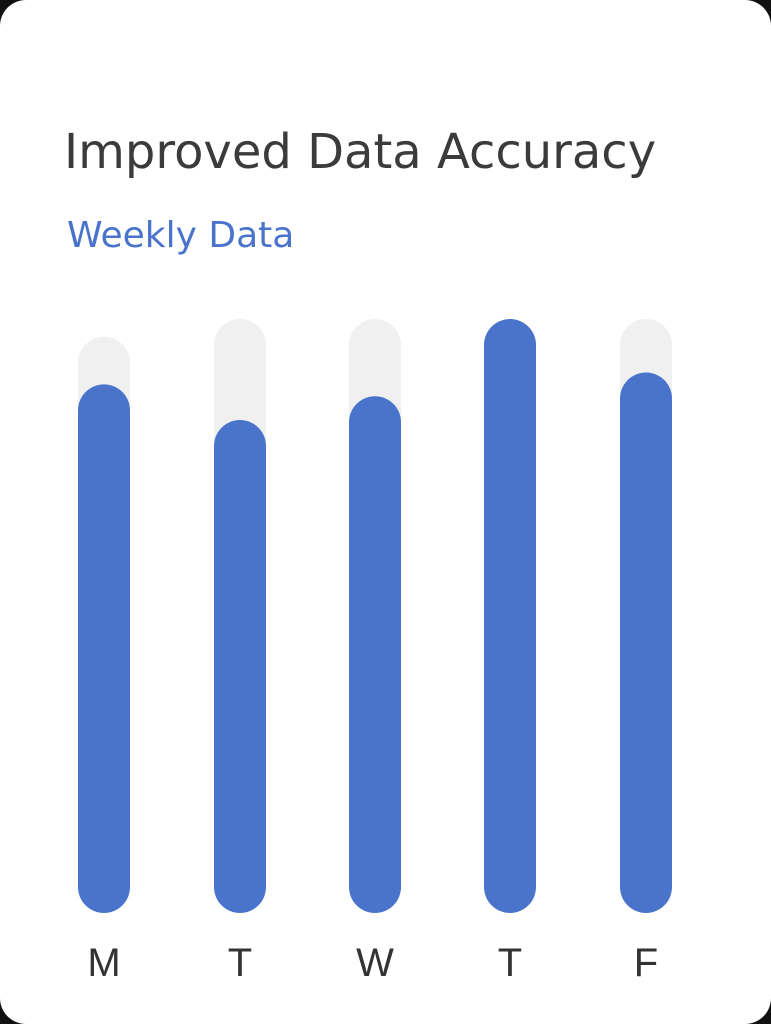 This screenshot has width=771, height=1024. What do you see at coordinates (103, 963) in the screenshot?
I see `x-tick-label: M` at bounding box center [103, 963].